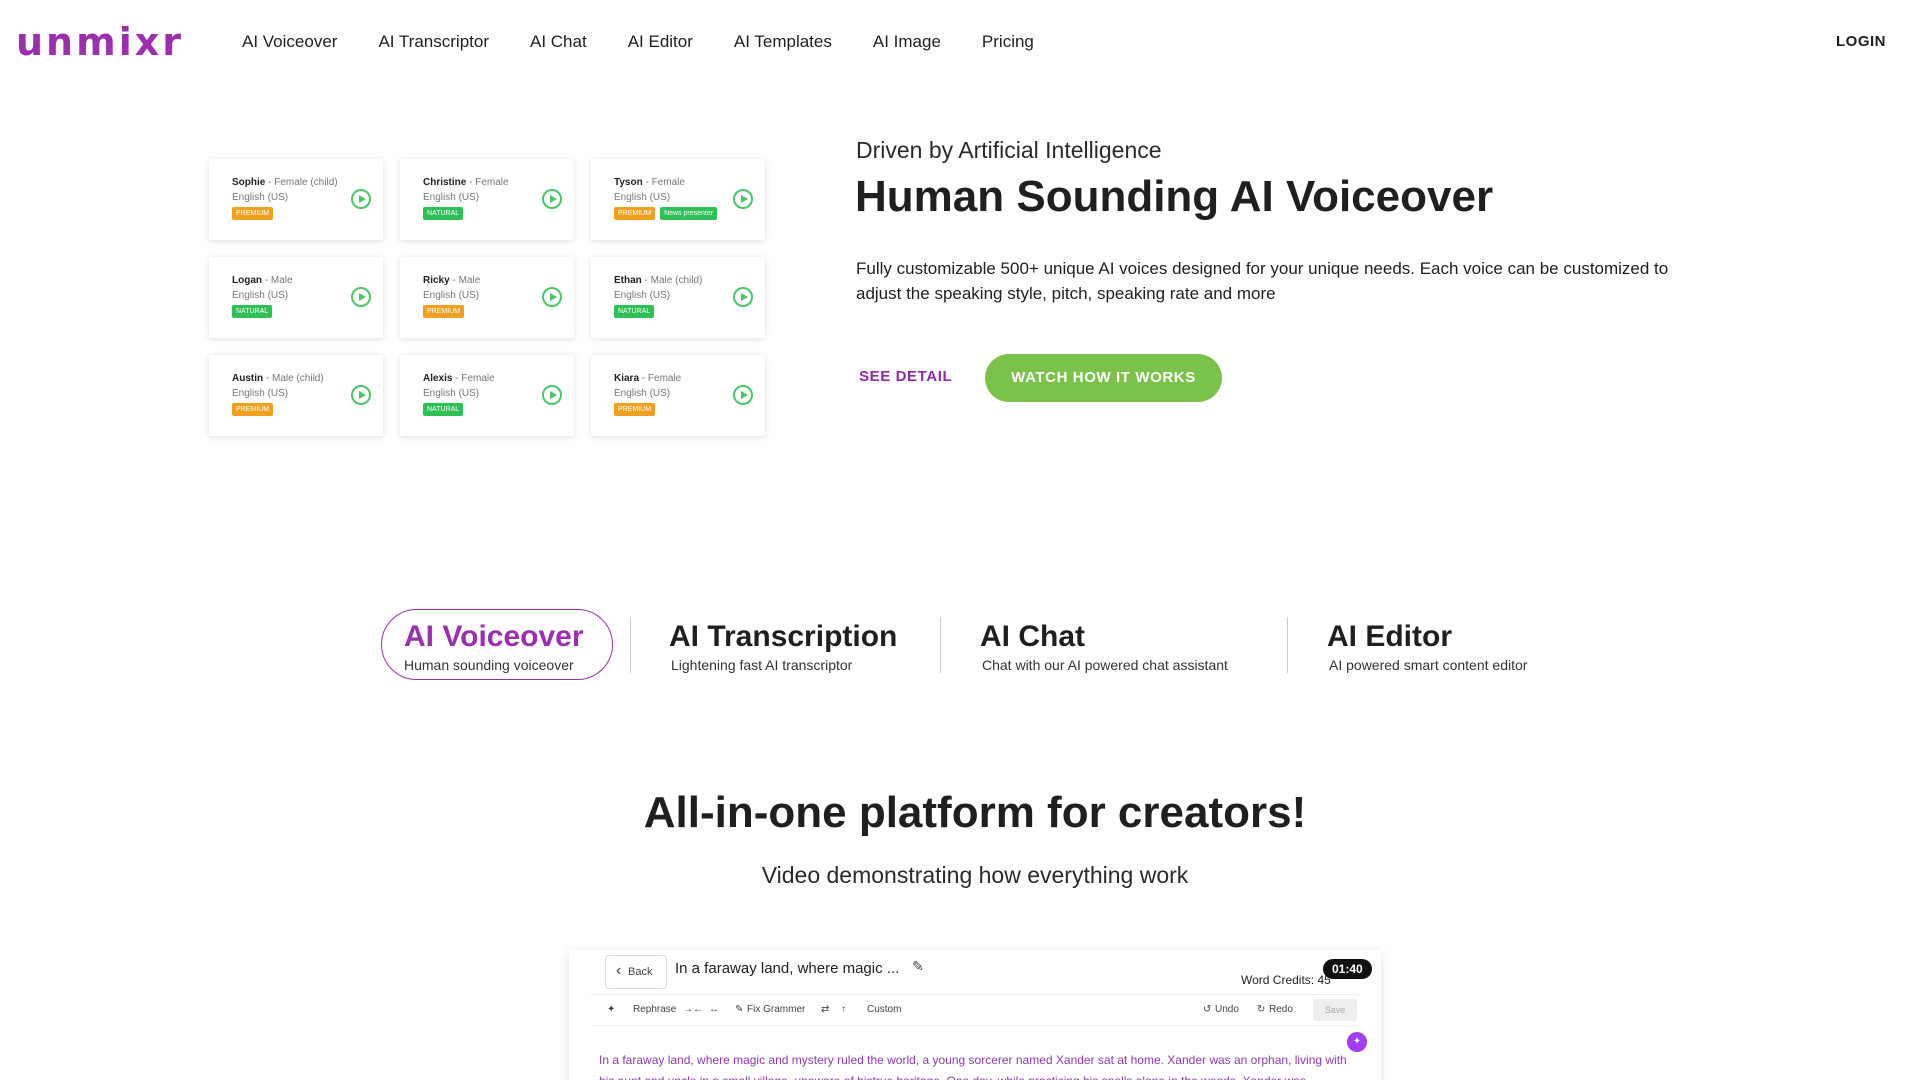 Image resolution: width=1920 pixels, height=1080 pixels. Describe the element at coordinates (289, 42) in the screenshot. I see `nav-ai-voiceover: AI Voiceover` at that location.